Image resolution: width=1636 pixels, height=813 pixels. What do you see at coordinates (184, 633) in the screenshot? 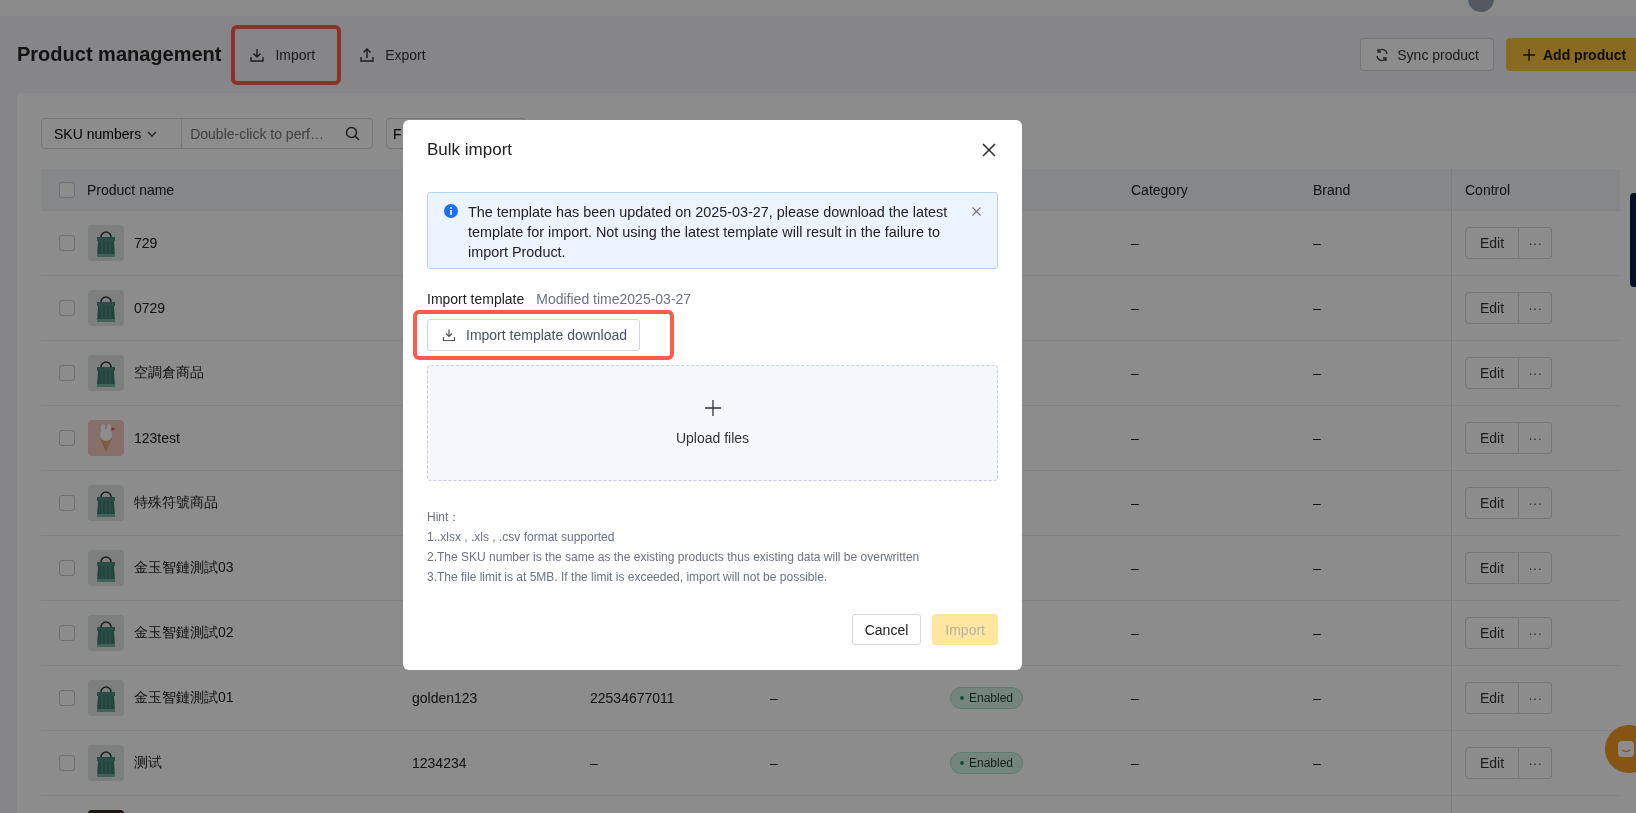
I see `product-name: 金玉智鏈測試02` at bounding box center [184, 633].